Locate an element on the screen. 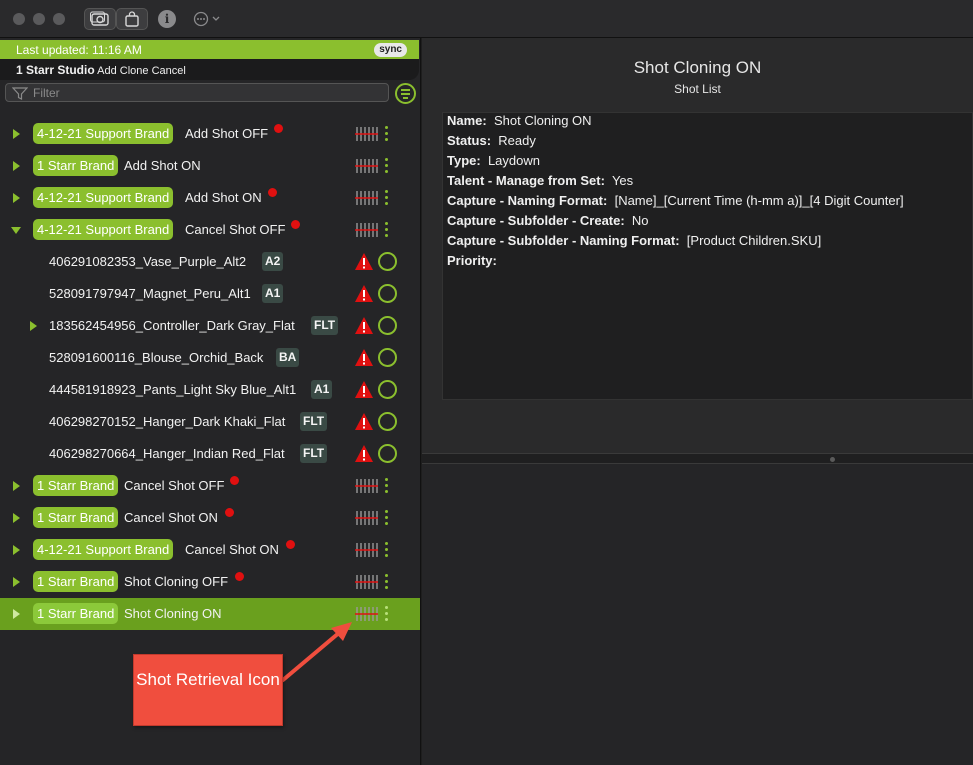 This screenshot has height=765, width=973. shot-type-badge: A1 is located at coordinates (273, 293).